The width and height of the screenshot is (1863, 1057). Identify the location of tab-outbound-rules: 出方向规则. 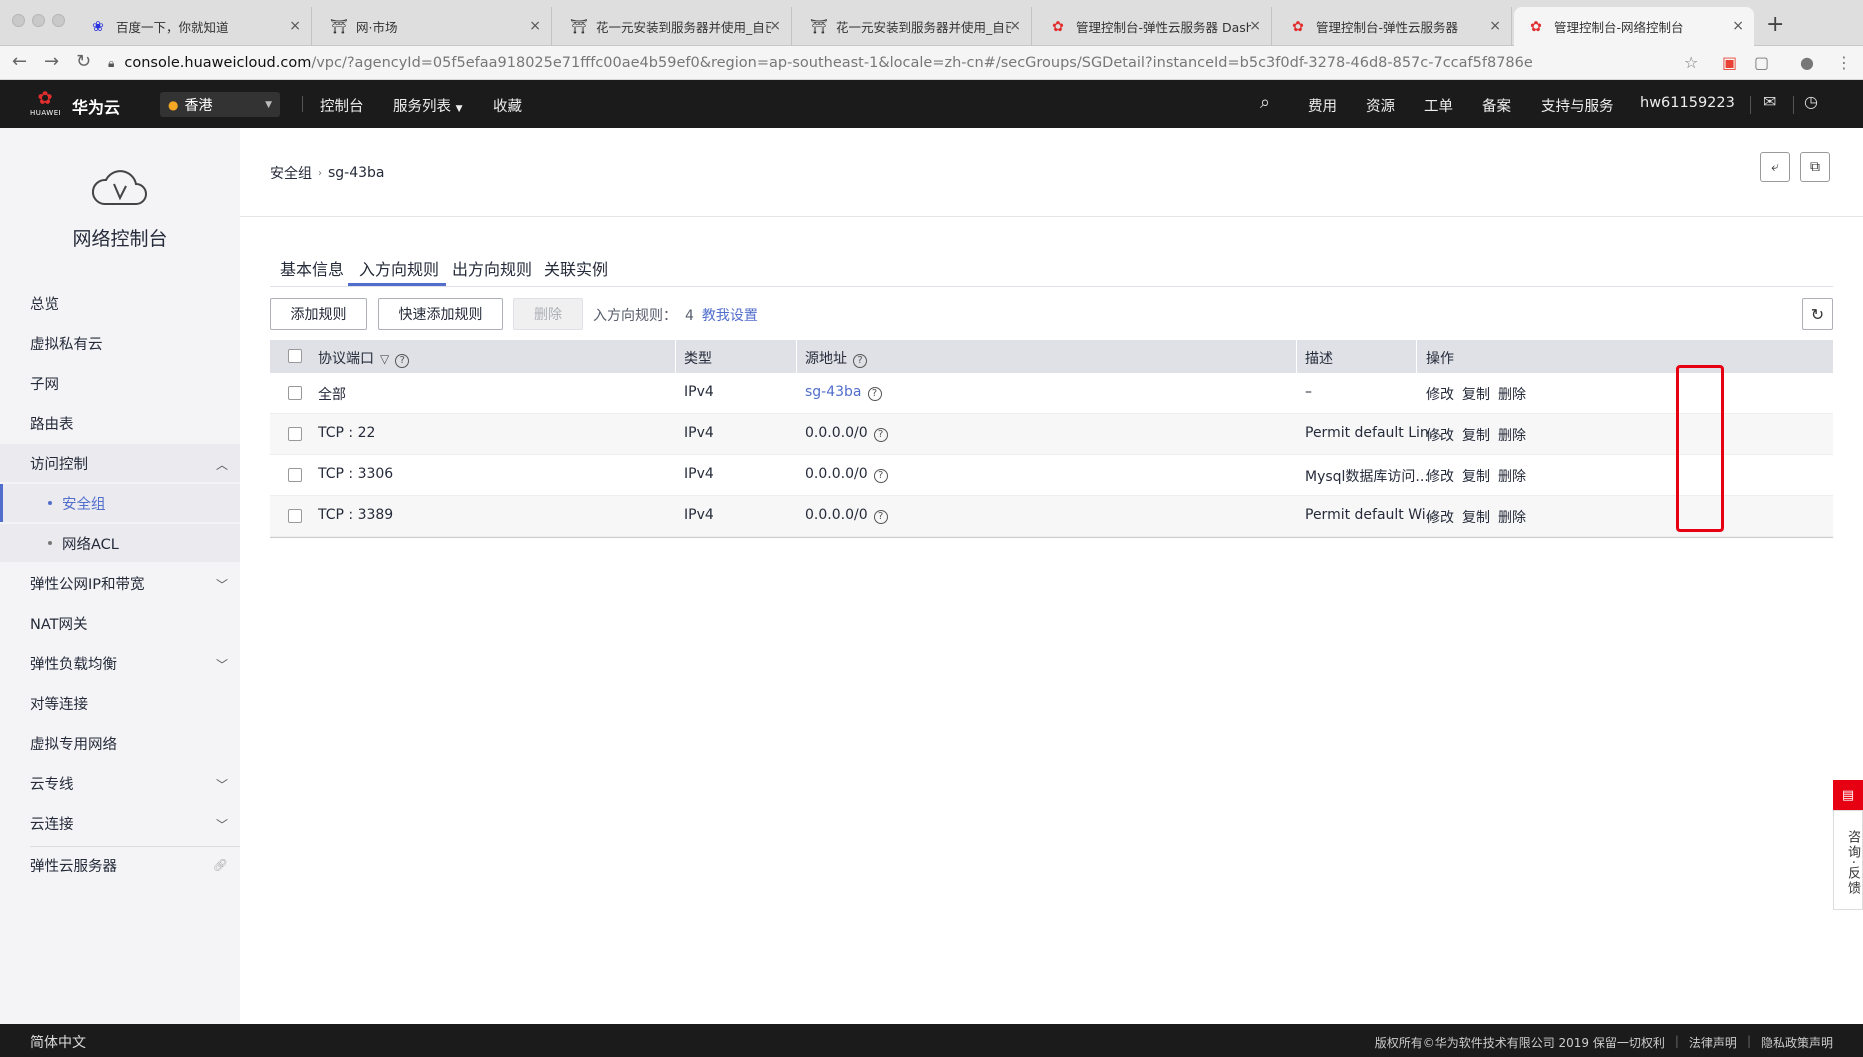
(492, 268).